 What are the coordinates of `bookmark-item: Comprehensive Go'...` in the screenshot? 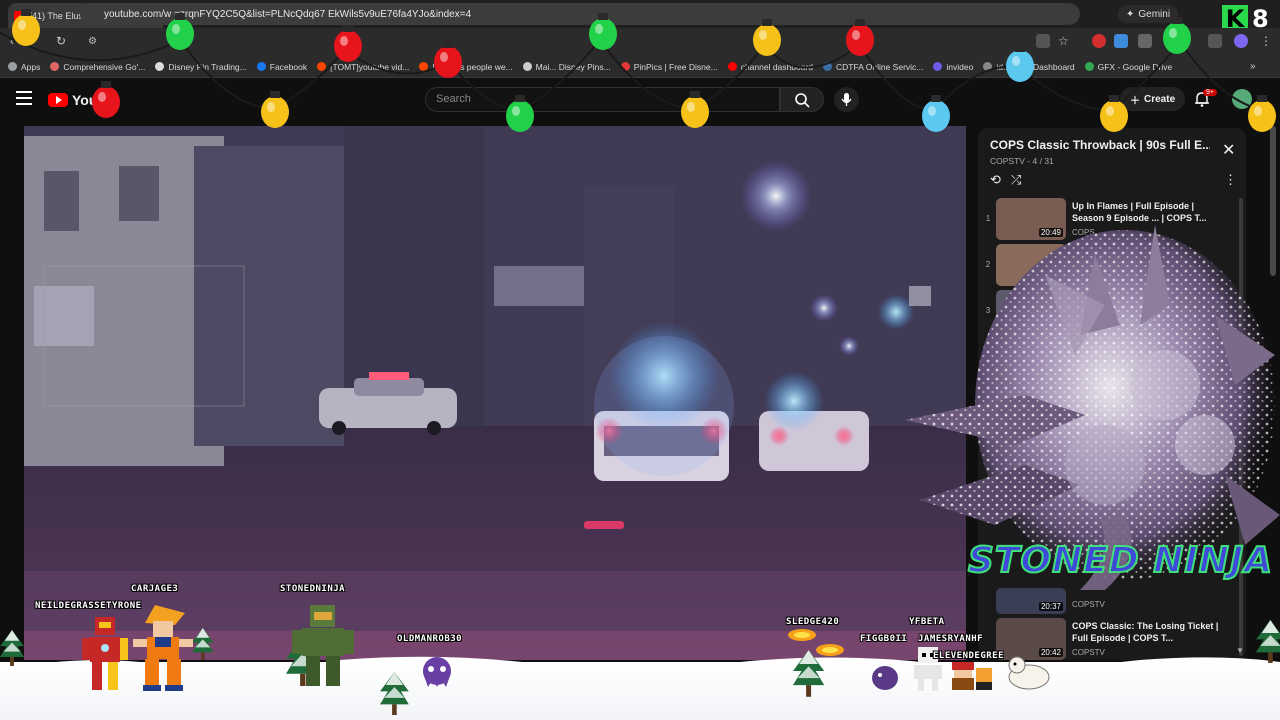 It's located at (97, 67).